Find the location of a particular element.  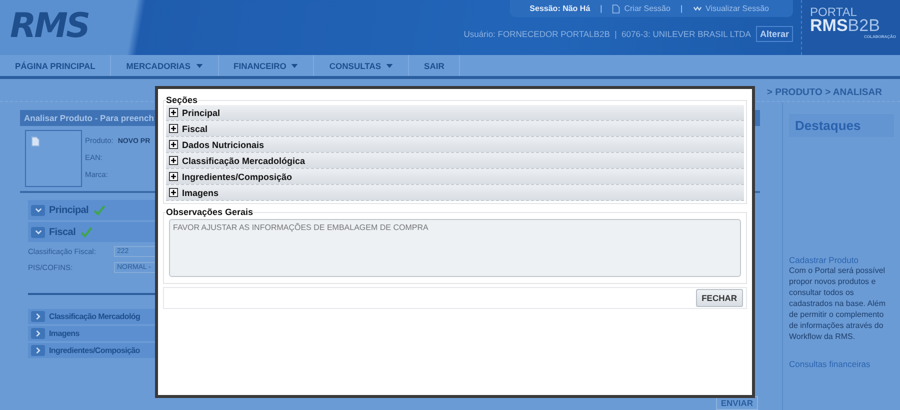

breadcrumb: > PRODUTO > ANALISAR is located at coordinates (824, 92).